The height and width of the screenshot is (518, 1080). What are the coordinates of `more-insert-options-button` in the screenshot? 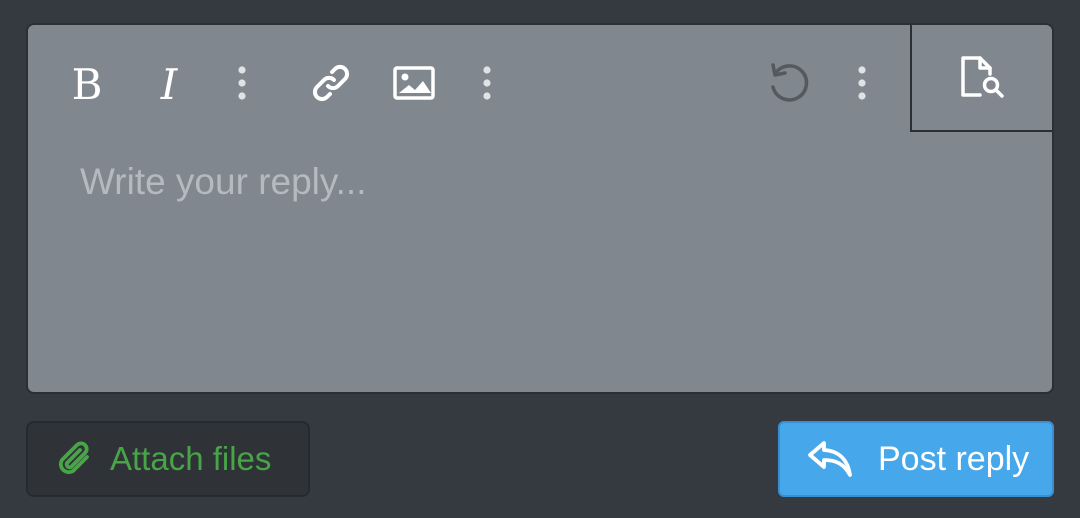 It's located at (487, 83).